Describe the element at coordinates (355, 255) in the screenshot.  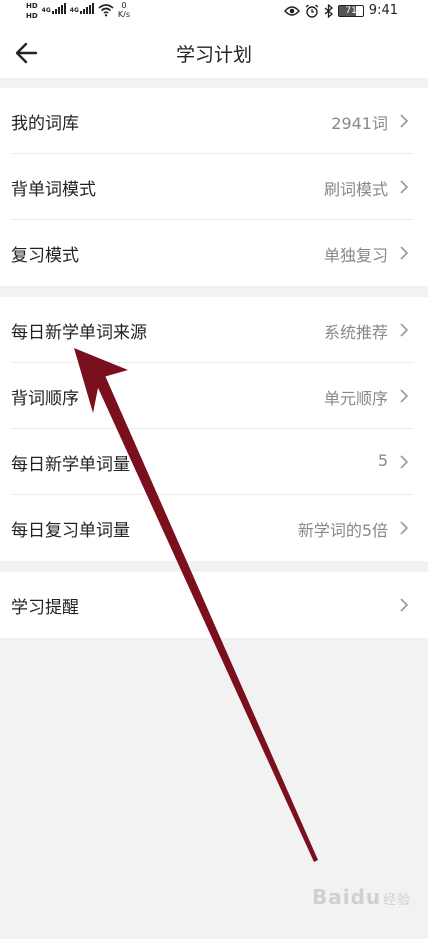
I see `setting-value: 单独复习` at that location.